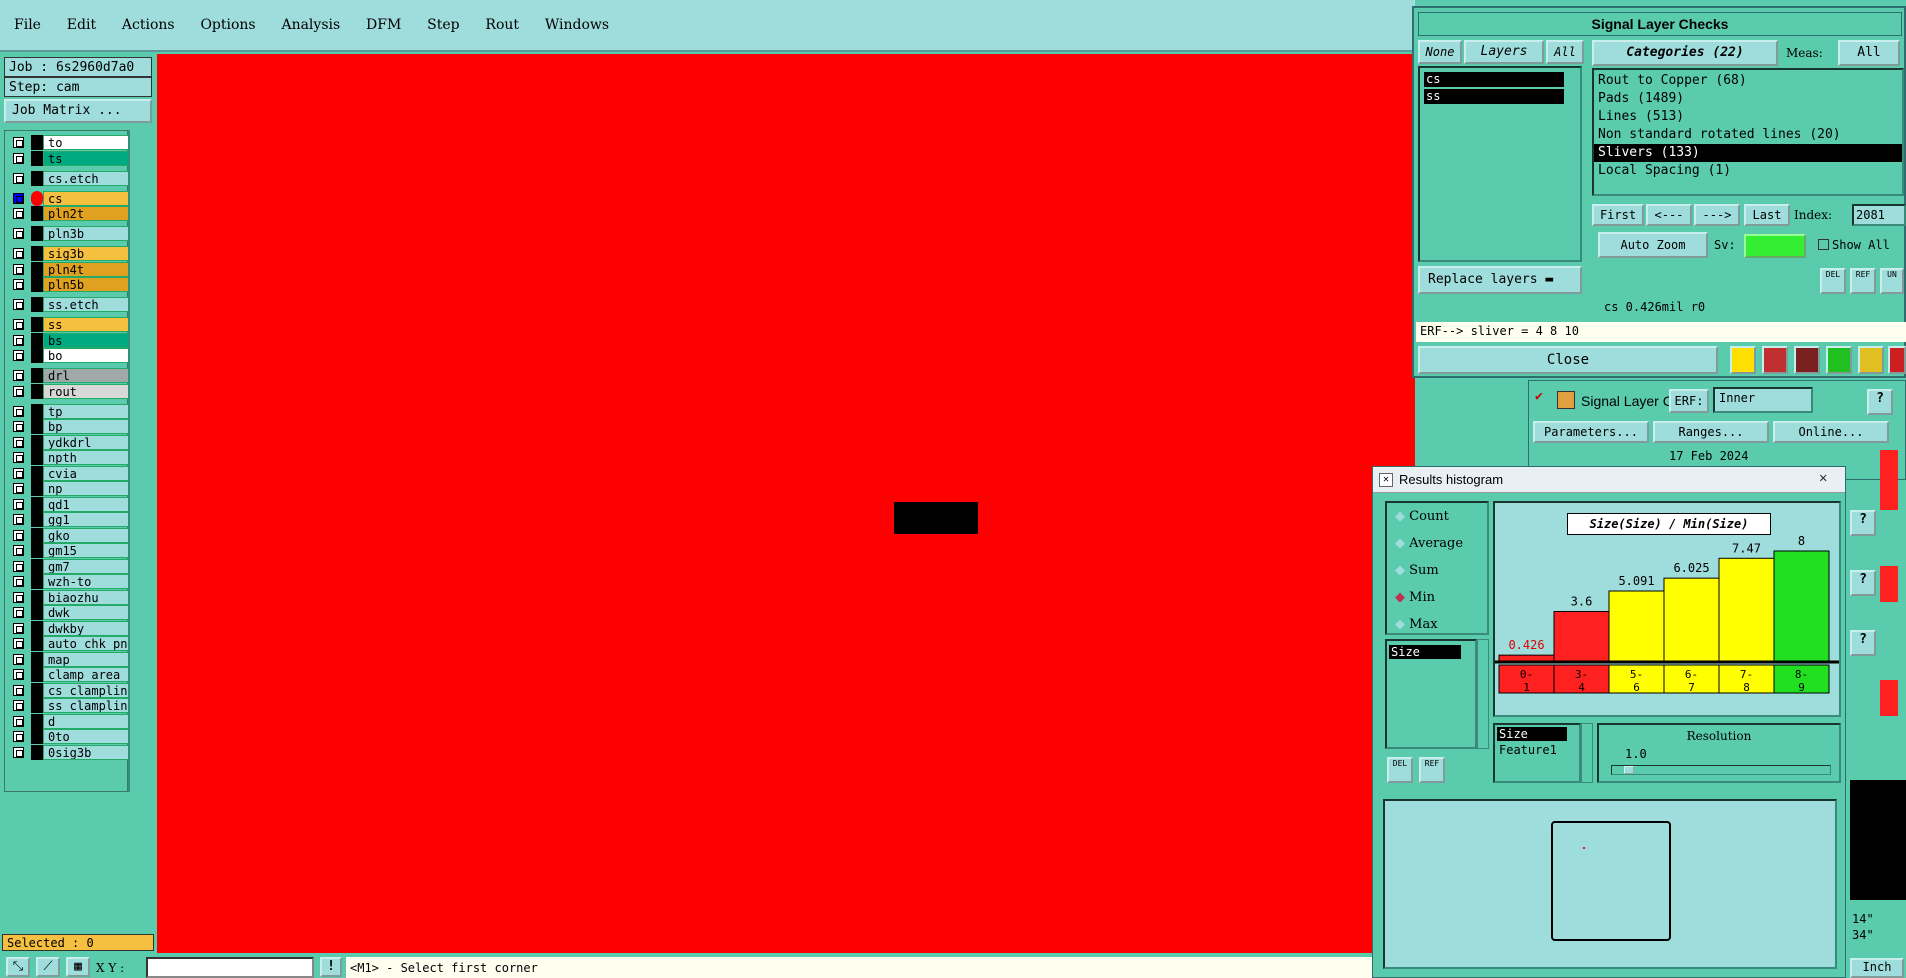 The image size is (1906, 978). What do you see at coordinates (1839, 360) in the screenshot?
I see `step-icon` at bounding box center [1839, 360].